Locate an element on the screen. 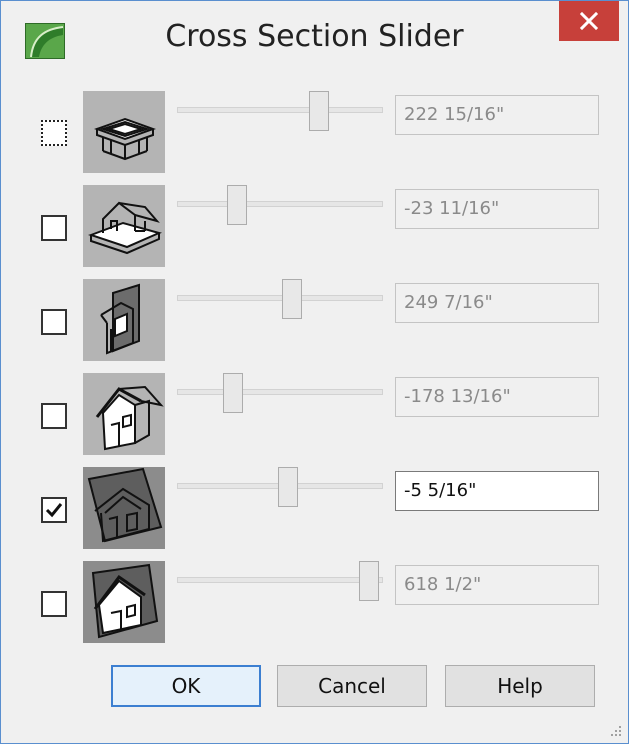  wall-elevation-icon is located at coordinates (124, 320).